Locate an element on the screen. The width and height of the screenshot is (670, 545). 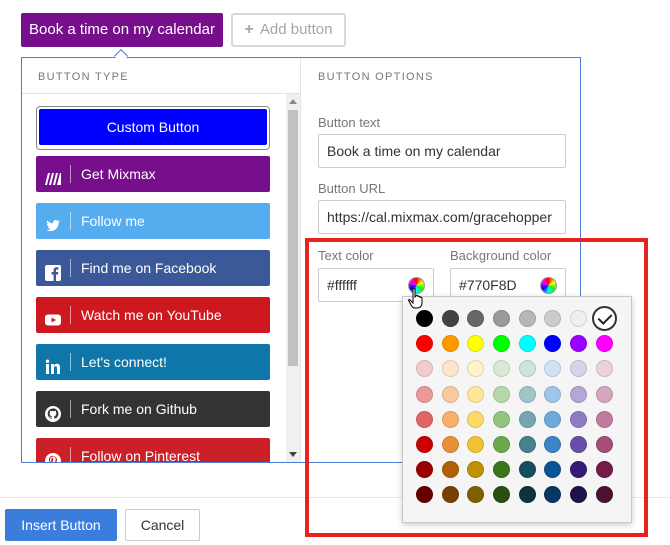
background-color-label: Background color is located at coordinates (501, 255).